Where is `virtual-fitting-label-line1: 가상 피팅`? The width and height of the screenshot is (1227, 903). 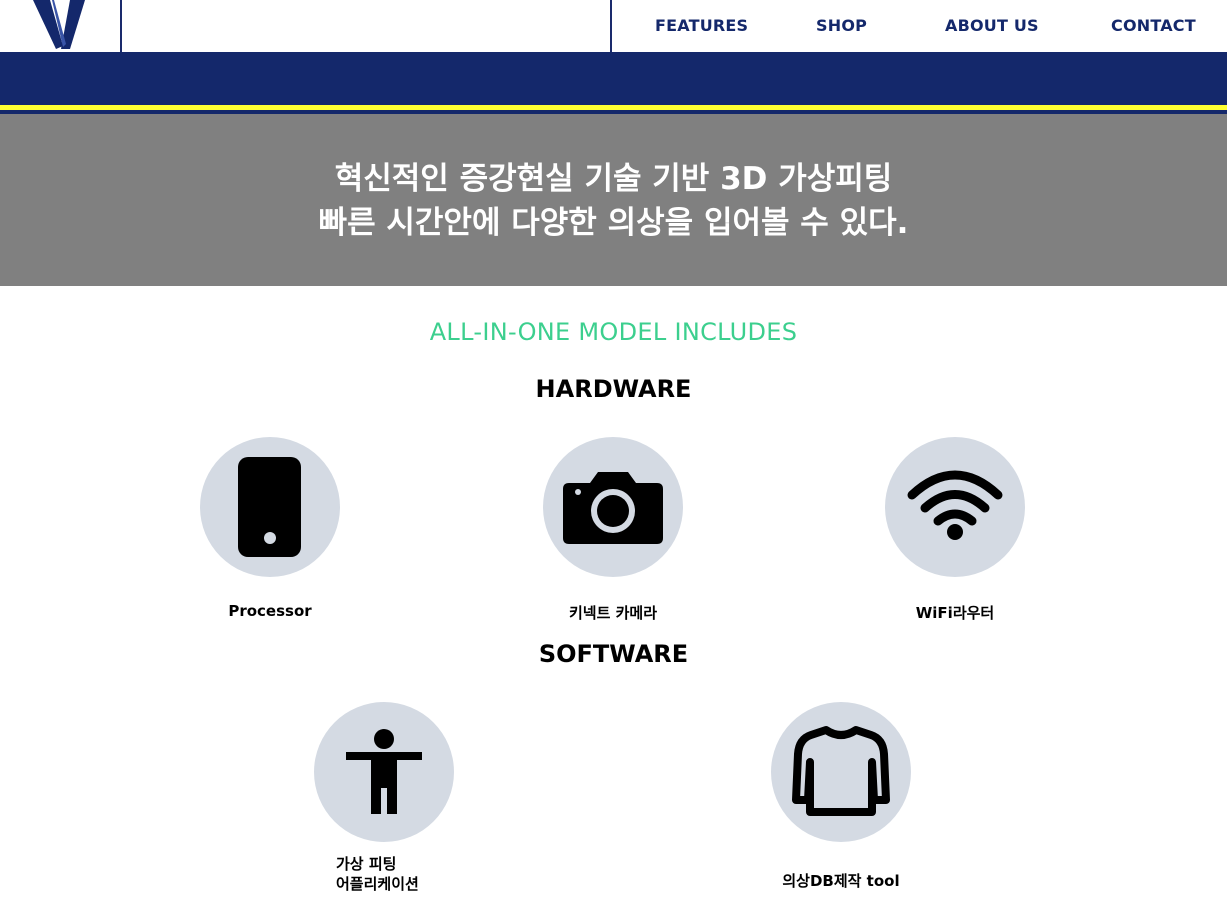
virtual-fitting-label-line1: 가상 피팅 is located at coordinates (366, 864).